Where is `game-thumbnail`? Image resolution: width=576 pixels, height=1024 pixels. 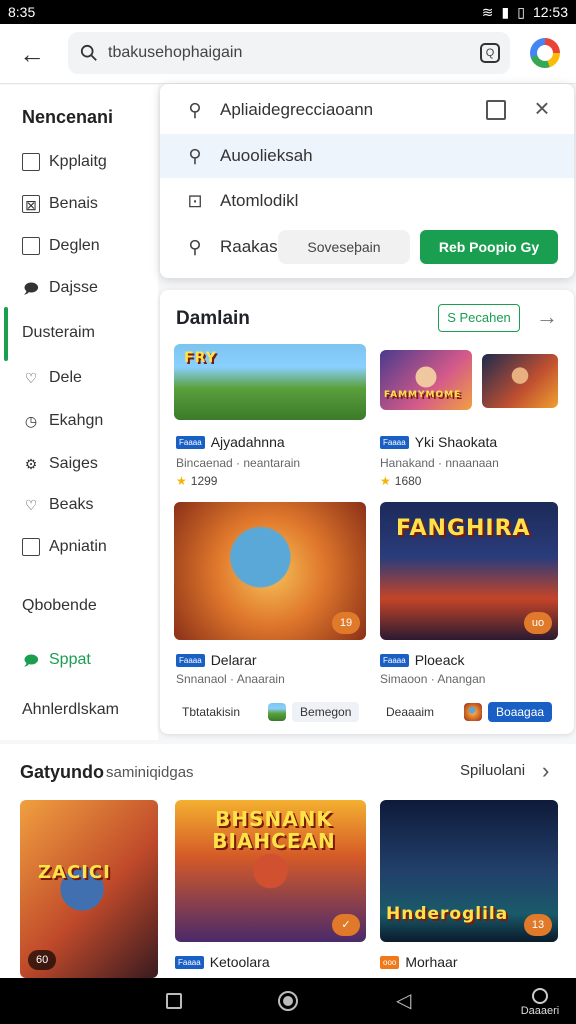
game-thumbnail is located at coordinates (520, 381).